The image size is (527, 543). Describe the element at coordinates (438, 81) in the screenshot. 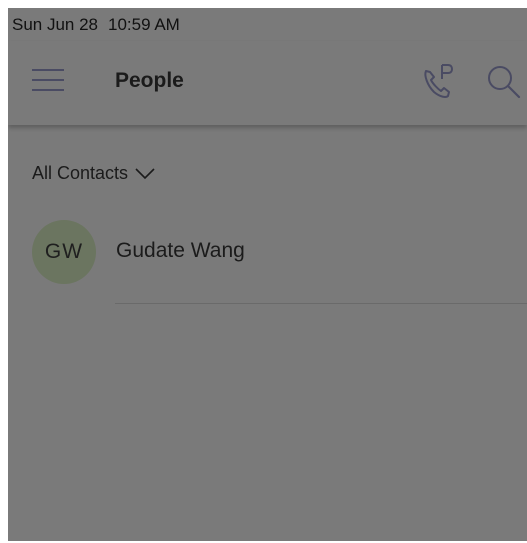

I see `call-park-icon` at that location.